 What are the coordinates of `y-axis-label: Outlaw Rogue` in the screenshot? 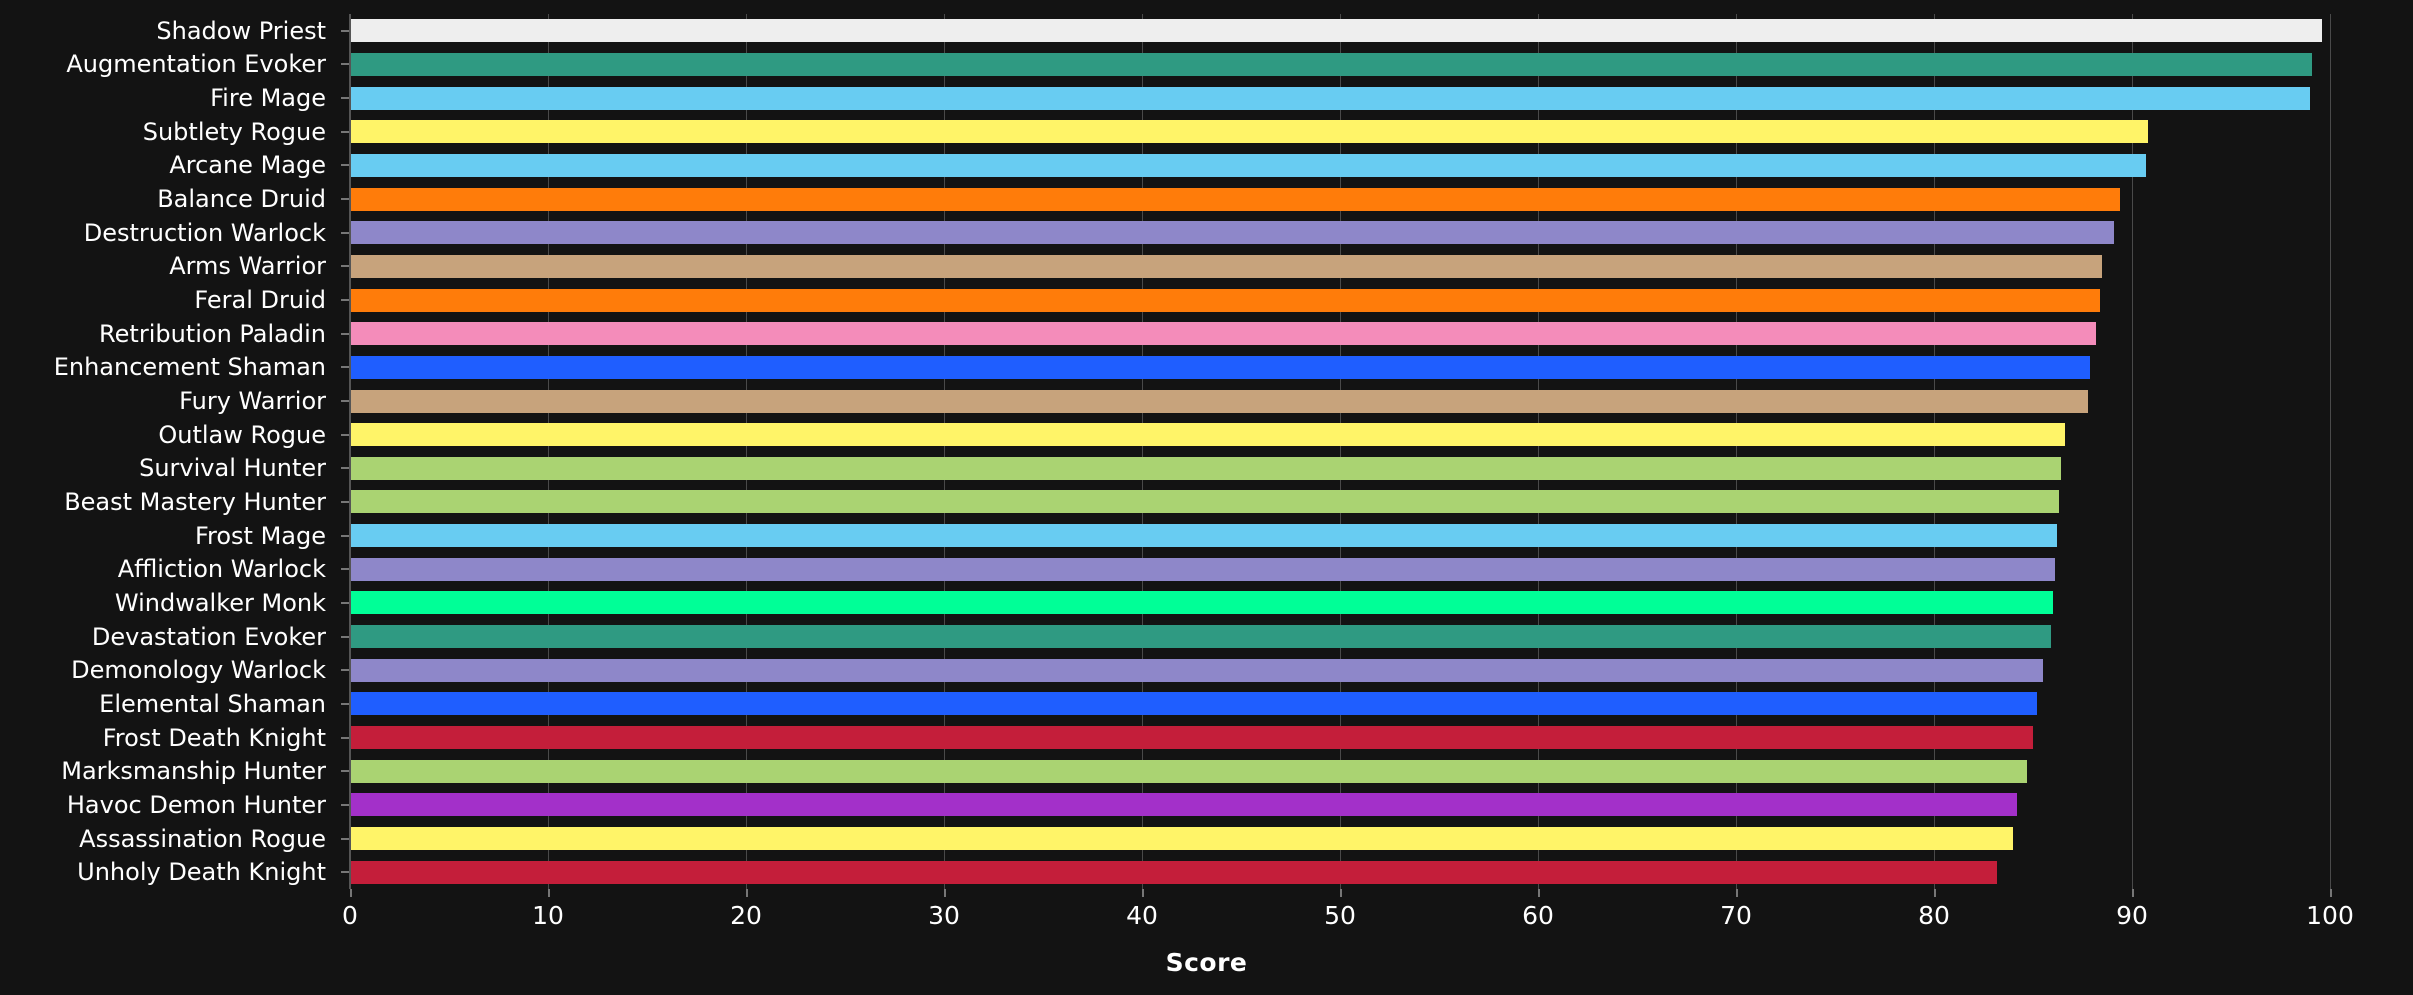 It's located at (242, 434).